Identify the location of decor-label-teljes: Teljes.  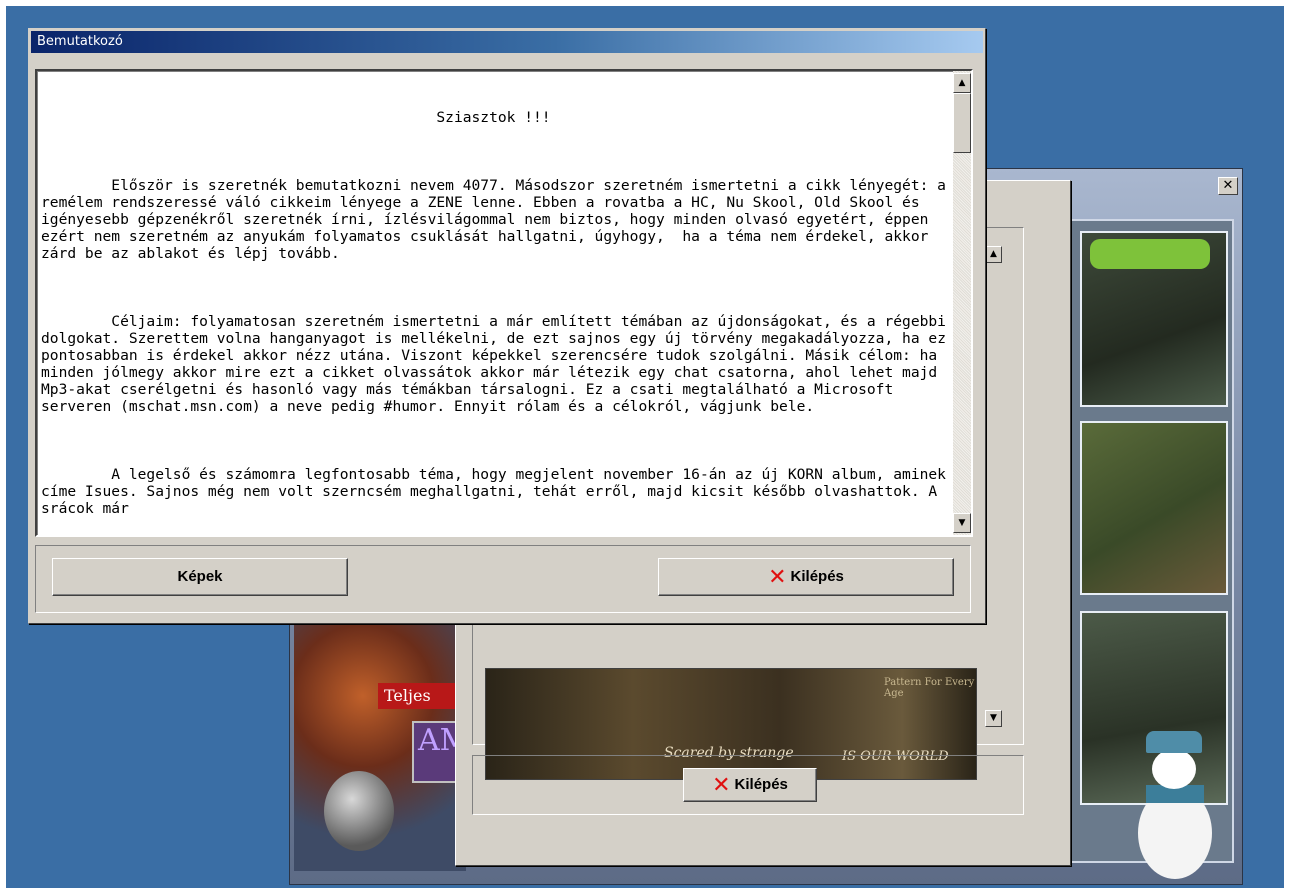
(420, 696).